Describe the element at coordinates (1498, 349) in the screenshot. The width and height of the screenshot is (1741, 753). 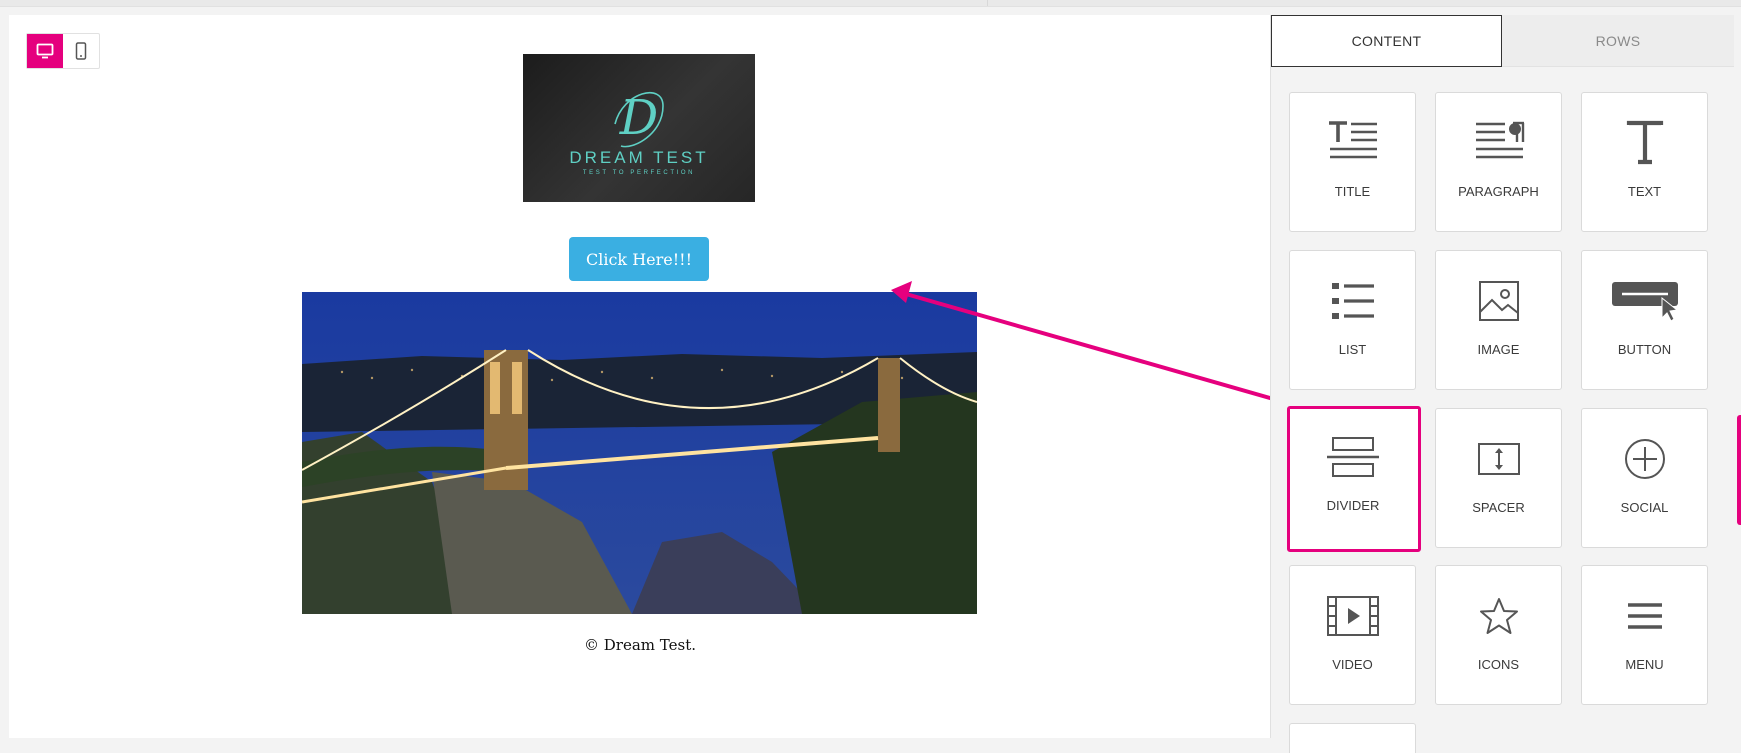
I see `tile-label: IMAGE` at that location.